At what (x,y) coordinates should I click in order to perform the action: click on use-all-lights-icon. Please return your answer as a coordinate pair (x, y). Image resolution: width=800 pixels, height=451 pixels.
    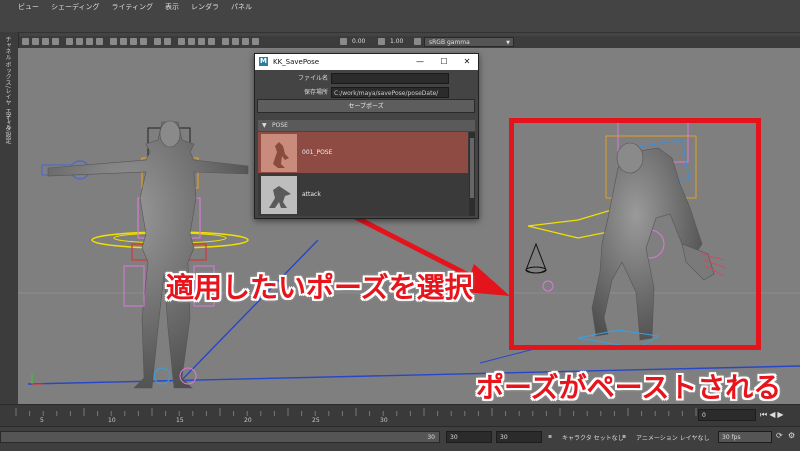
    Looking at the image, I should click on (157, 41).